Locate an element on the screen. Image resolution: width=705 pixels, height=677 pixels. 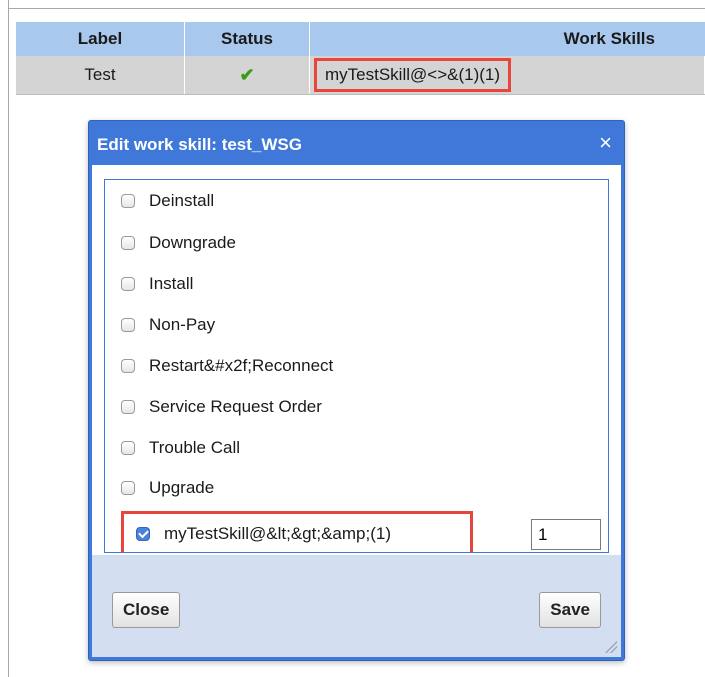
row-label: Test is located at coordinates (100, 75).